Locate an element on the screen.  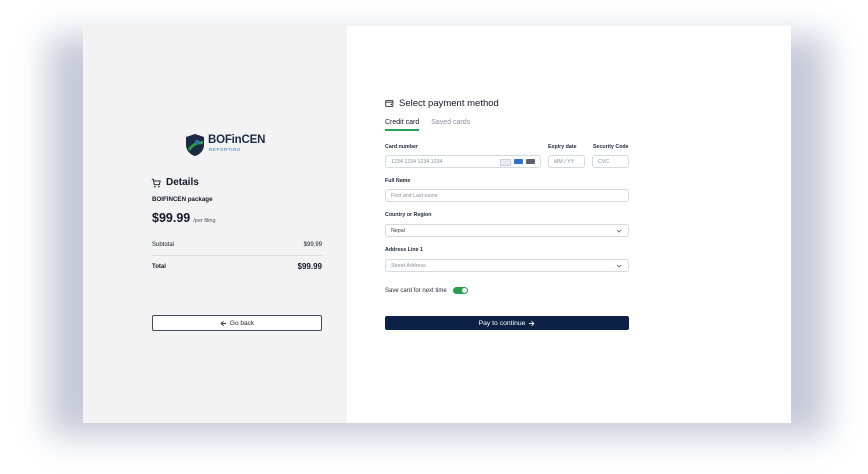
card-number-placeholder: 1234 1234 1234 1234 is located at coordinates (417, 161).